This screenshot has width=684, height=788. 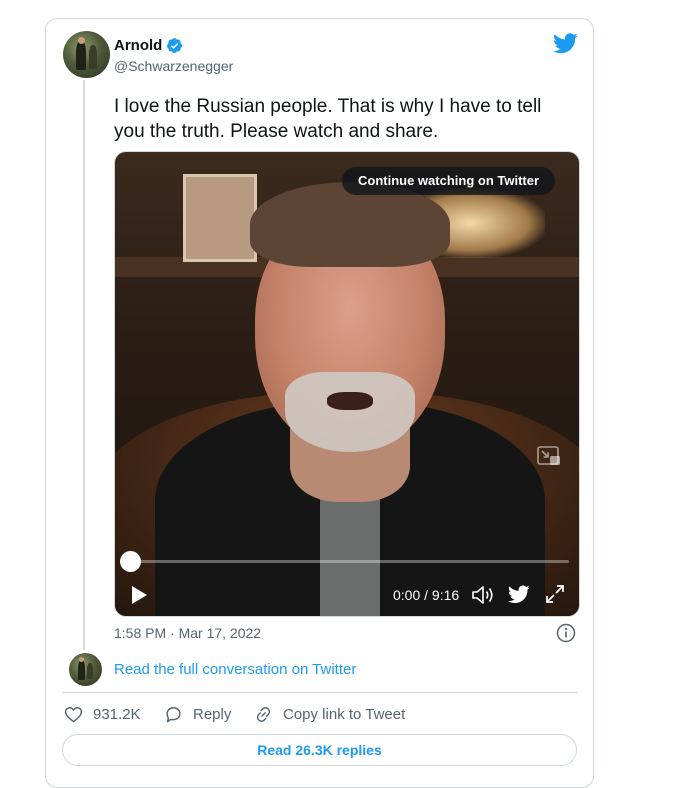 What do you see at coordinates (173, 66) in the screenshot?
I see `author-handle: @Schwarzenegger` at bounding box center [173, 66].